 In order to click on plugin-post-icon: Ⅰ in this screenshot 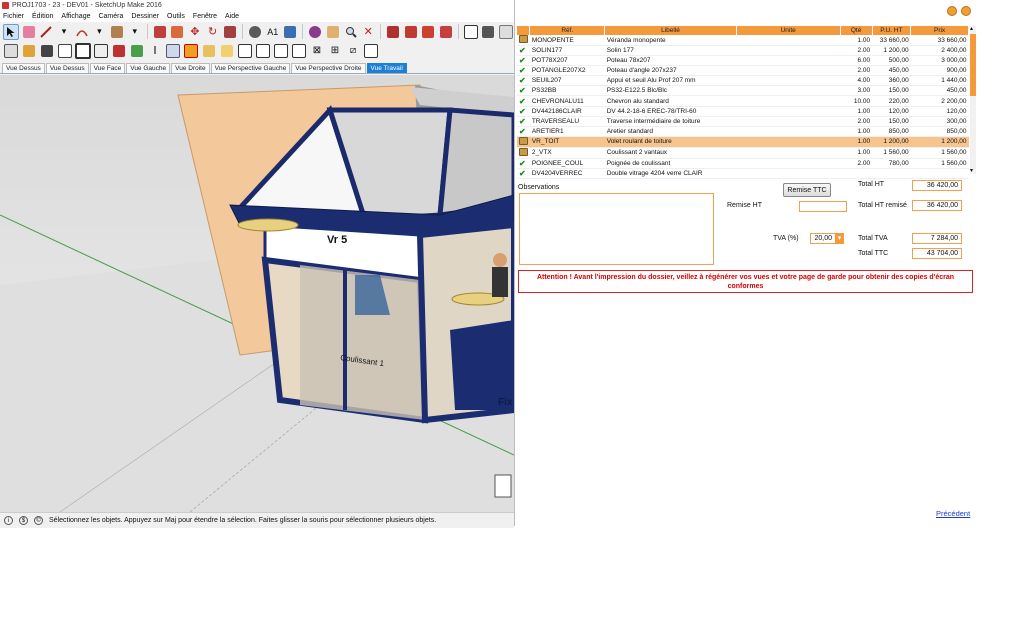, I will do `click(155, 51)`.